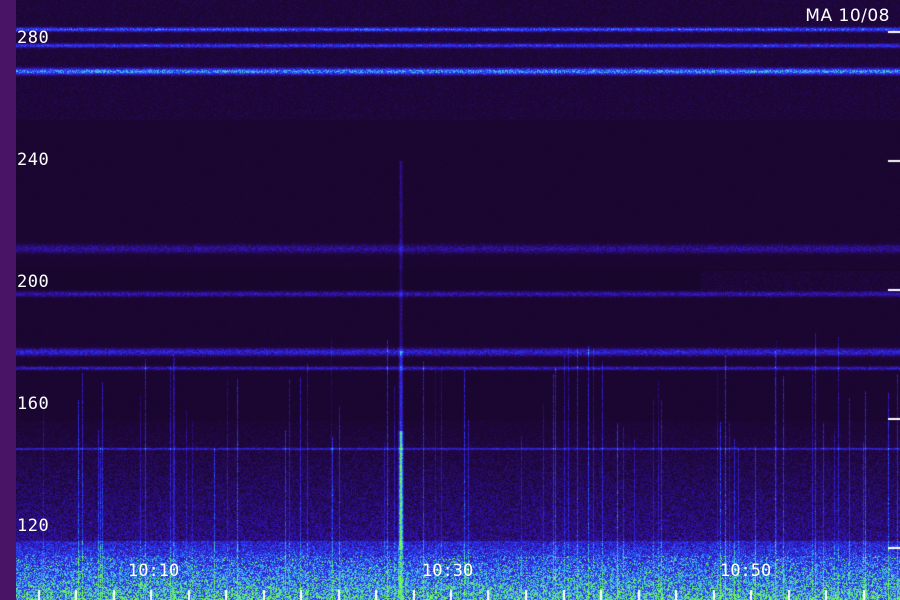  Describe the element at coordinates (8, 300) in the screenshot. I see `y-axis-bar` at that location.